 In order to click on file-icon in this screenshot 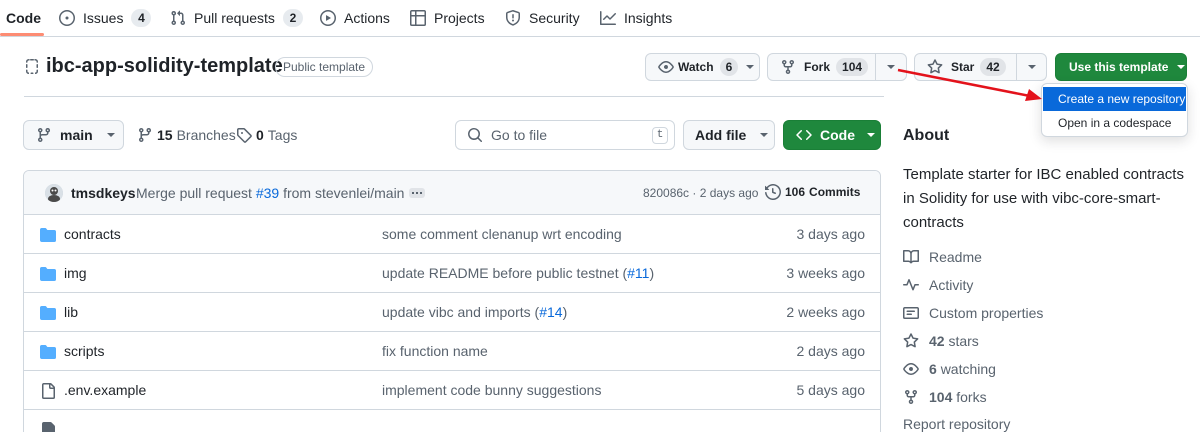, I will do `click(48, 427)`.